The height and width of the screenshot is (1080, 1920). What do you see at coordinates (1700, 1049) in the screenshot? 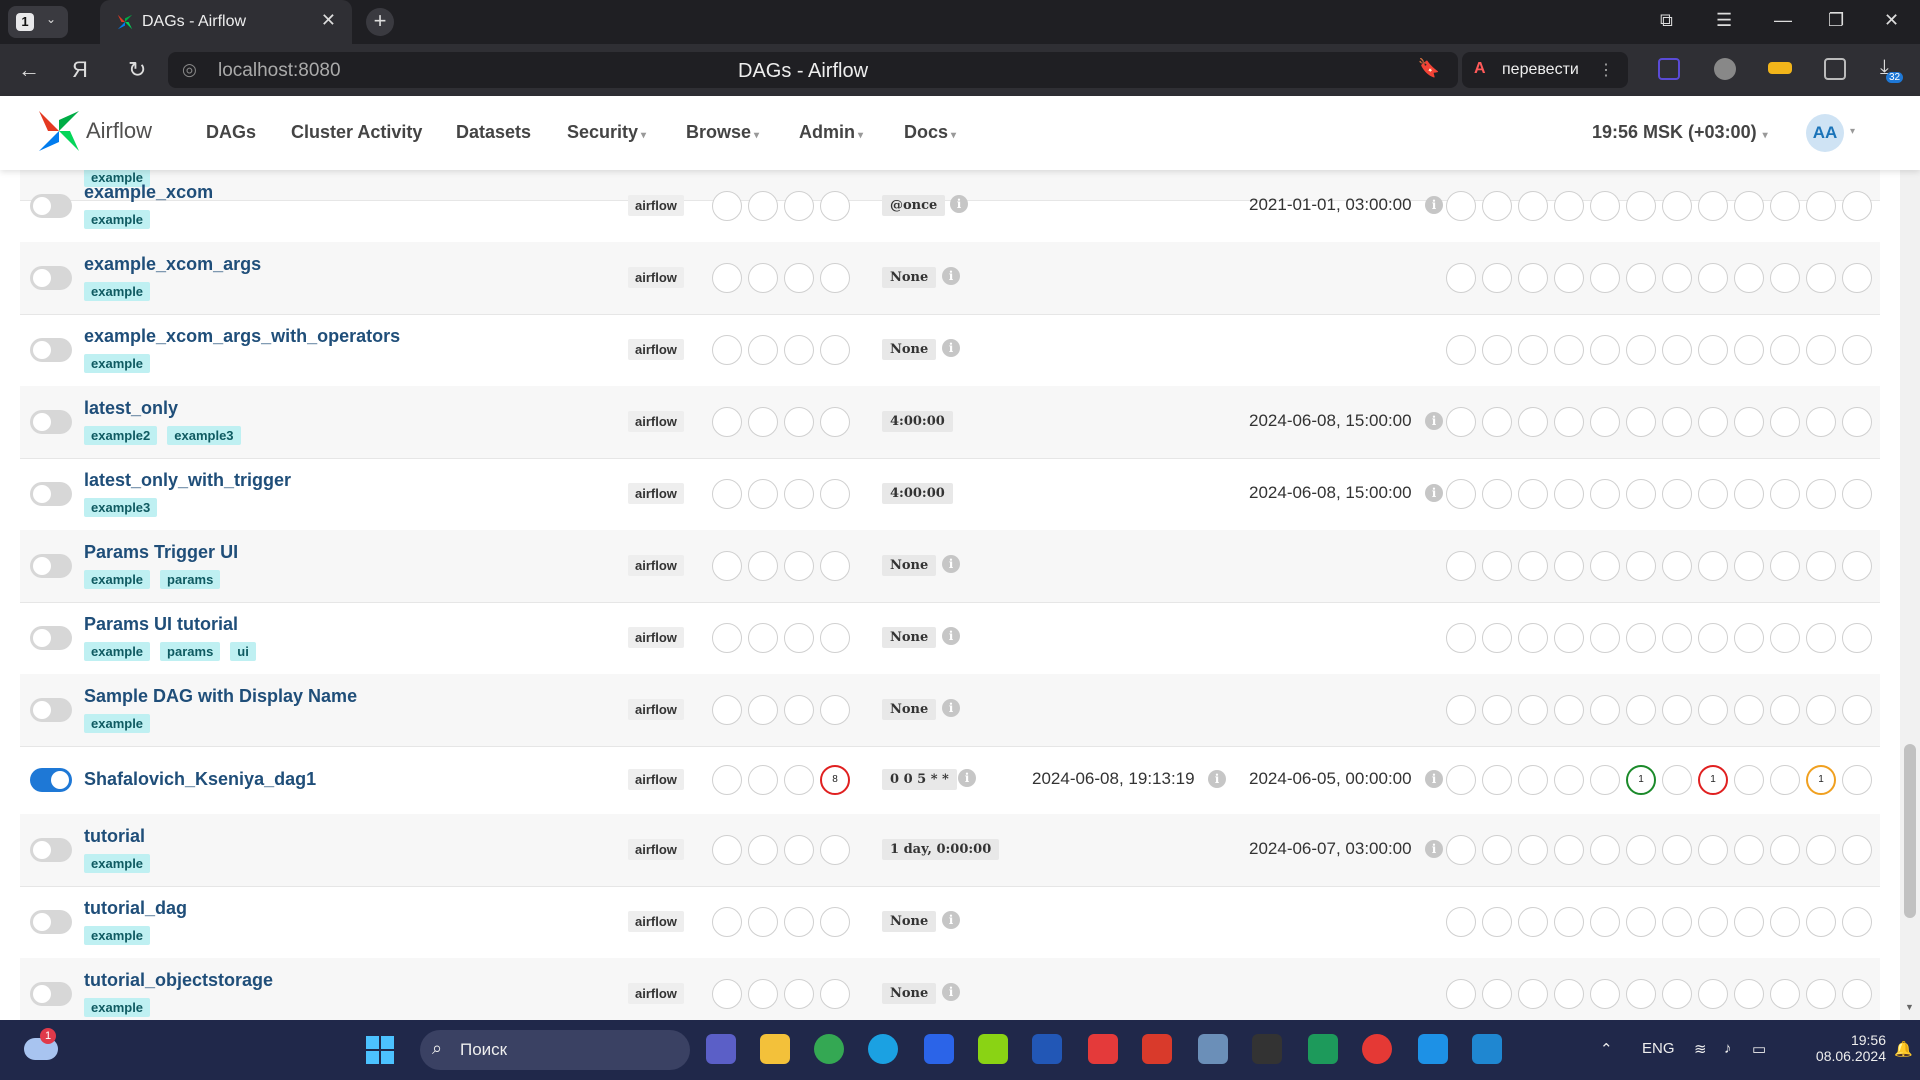
I see `wifi-icon: ≋` at bounding box center [1700, 1049].